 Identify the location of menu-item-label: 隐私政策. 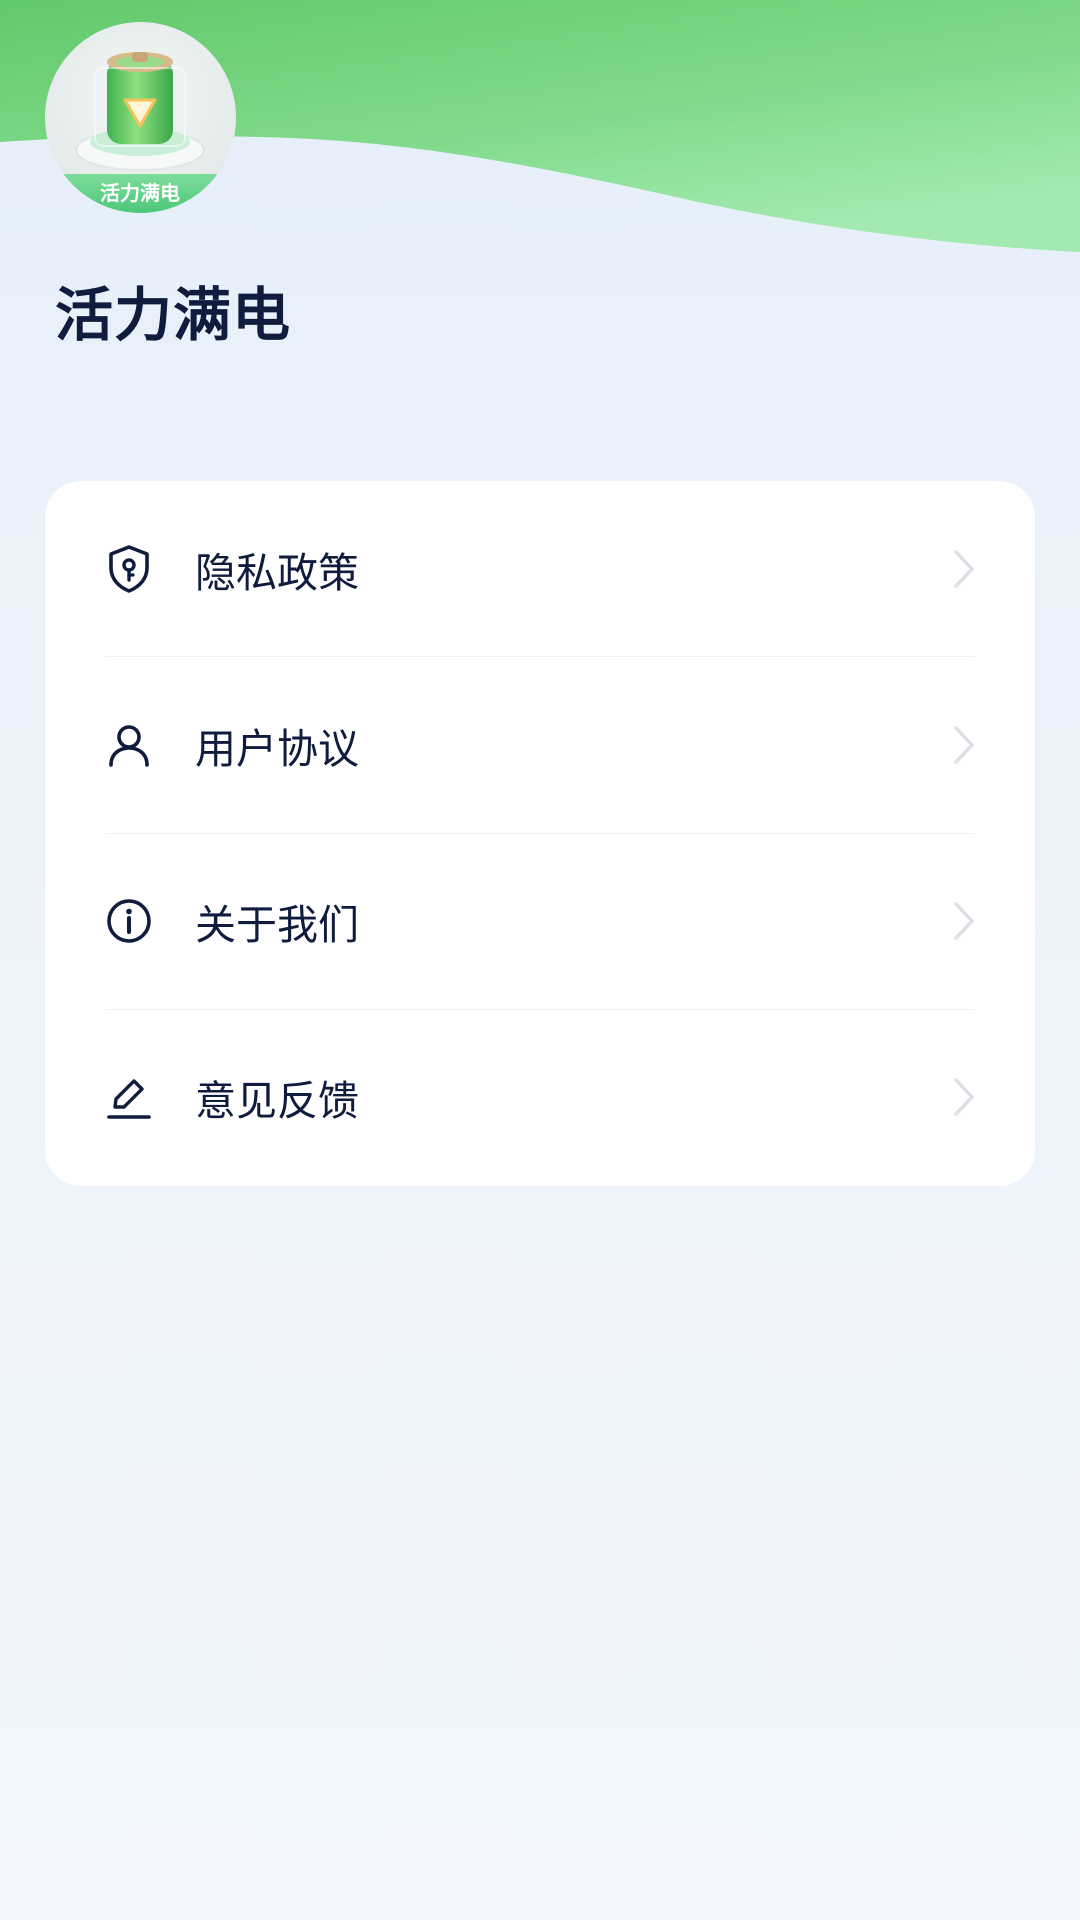
(277, 573).